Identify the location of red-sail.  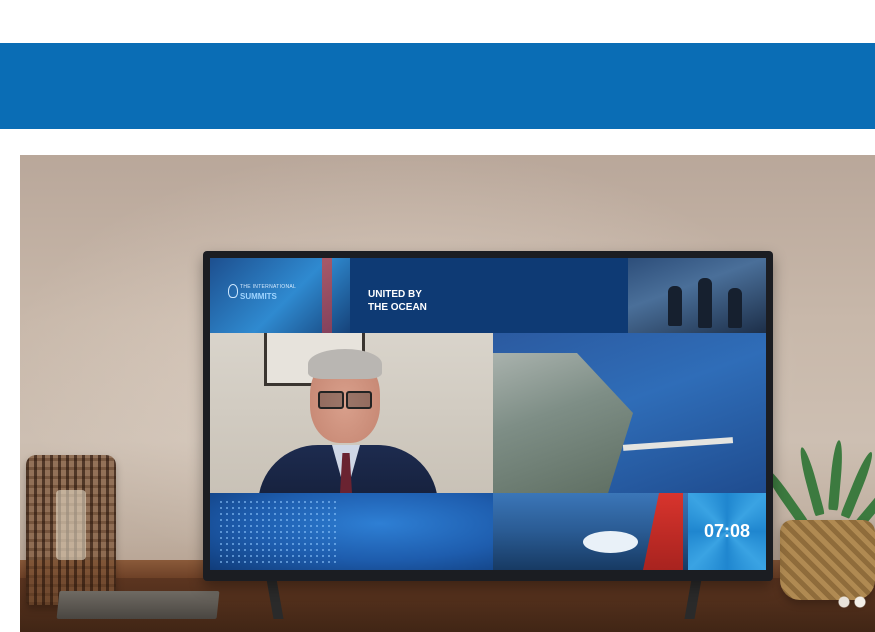
(663, 531).